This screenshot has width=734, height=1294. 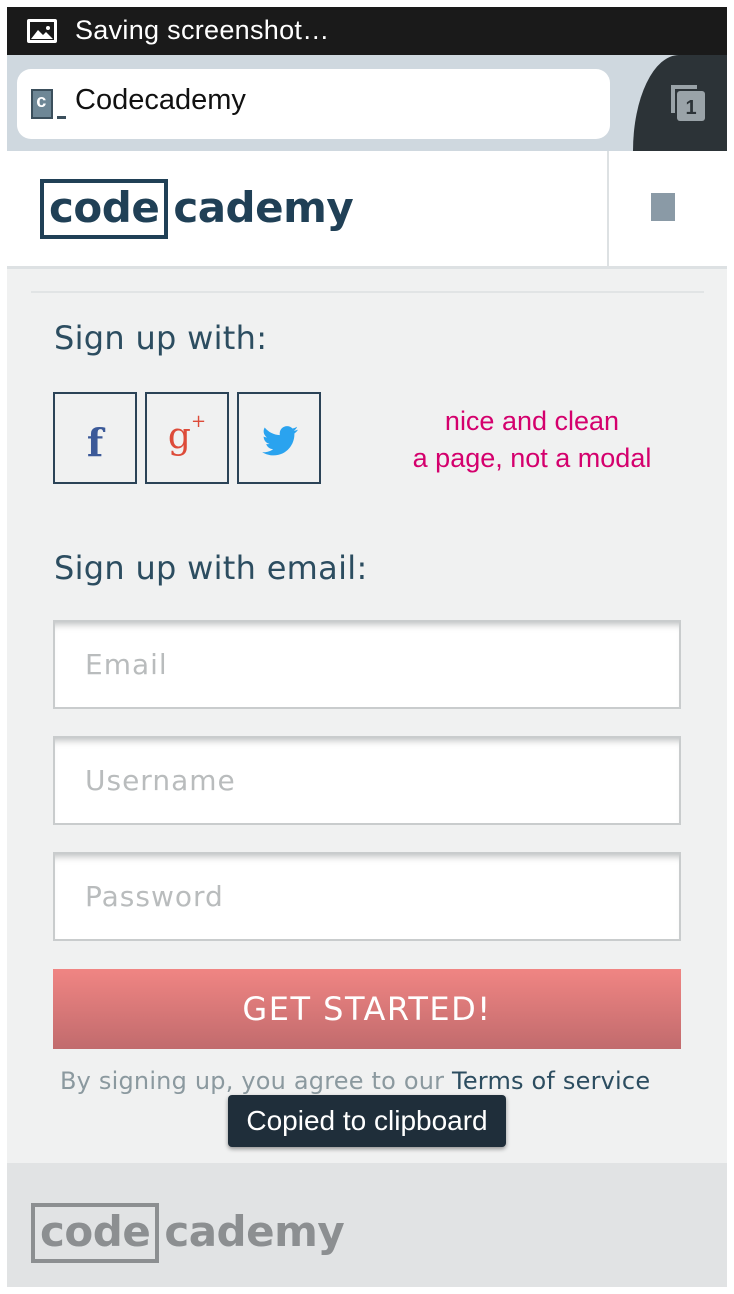 I want to click on browser-bar: c Codecademy 1, so click(x=367, y=103).